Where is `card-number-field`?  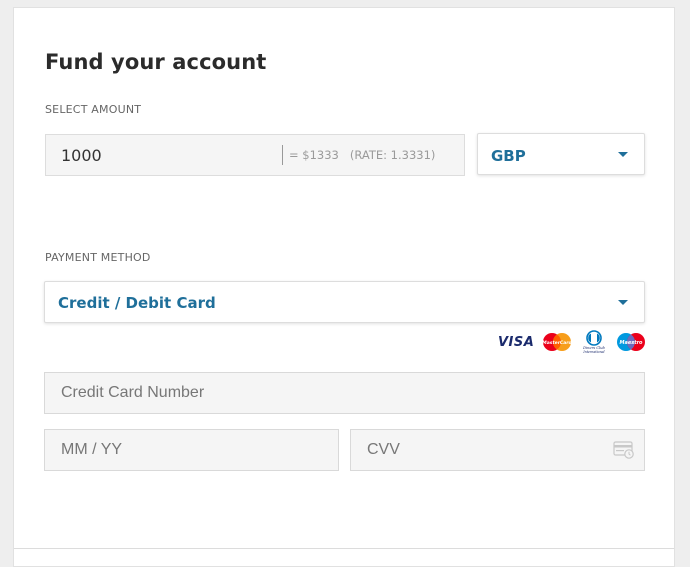
card-number-field is located at coordinates (344, 393).